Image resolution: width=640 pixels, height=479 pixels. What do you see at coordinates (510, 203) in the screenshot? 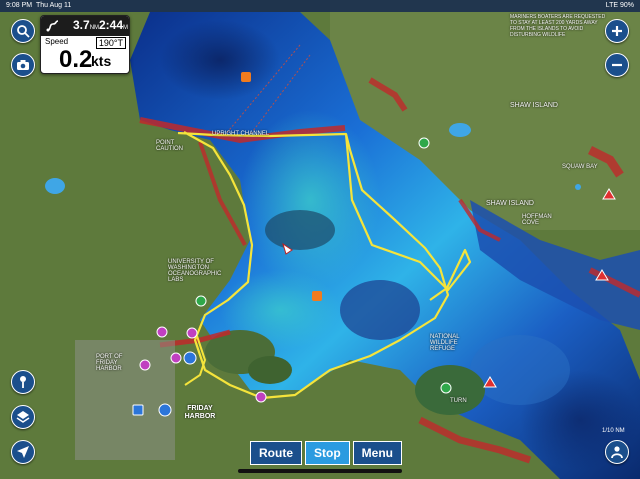
I see `map-label-shaw-island-2: SHAW ISLAND` at bounding box center [510, 203].